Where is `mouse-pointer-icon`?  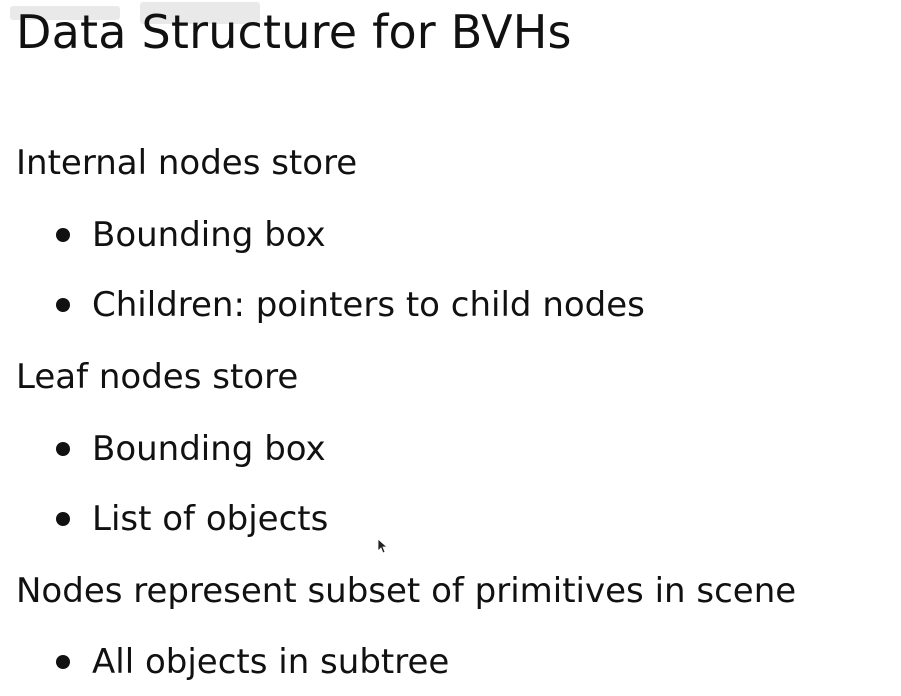 mouse-pointer-icon is located at coordinates (382, 546).